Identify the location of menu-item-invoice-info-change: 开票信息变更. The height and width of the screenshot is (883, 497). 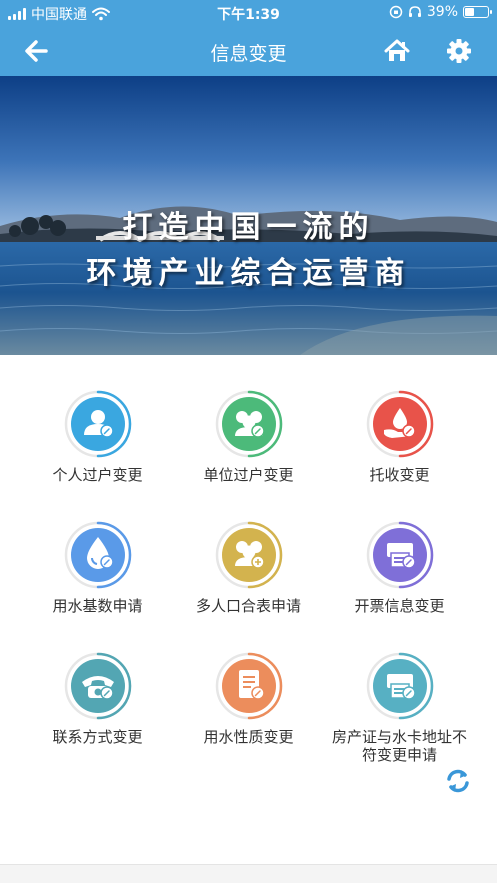
(399, 578).